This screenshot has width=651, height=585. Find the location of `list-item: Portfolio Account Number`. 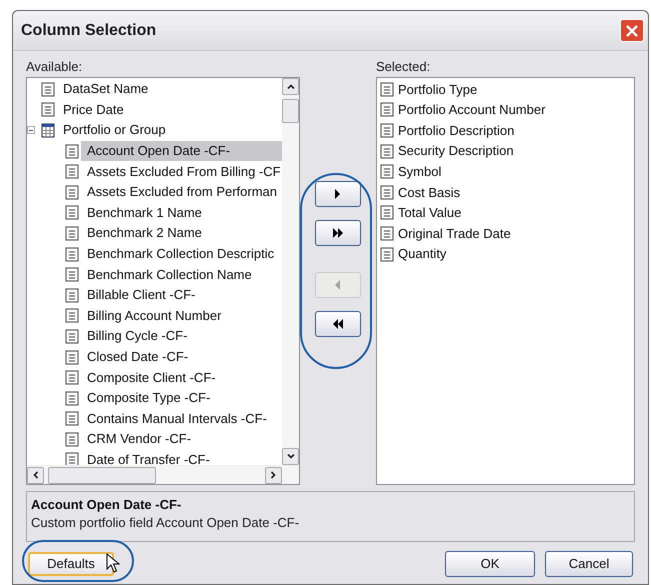

list-item: Portfolio Account Number is located at coordinates (472, 110).